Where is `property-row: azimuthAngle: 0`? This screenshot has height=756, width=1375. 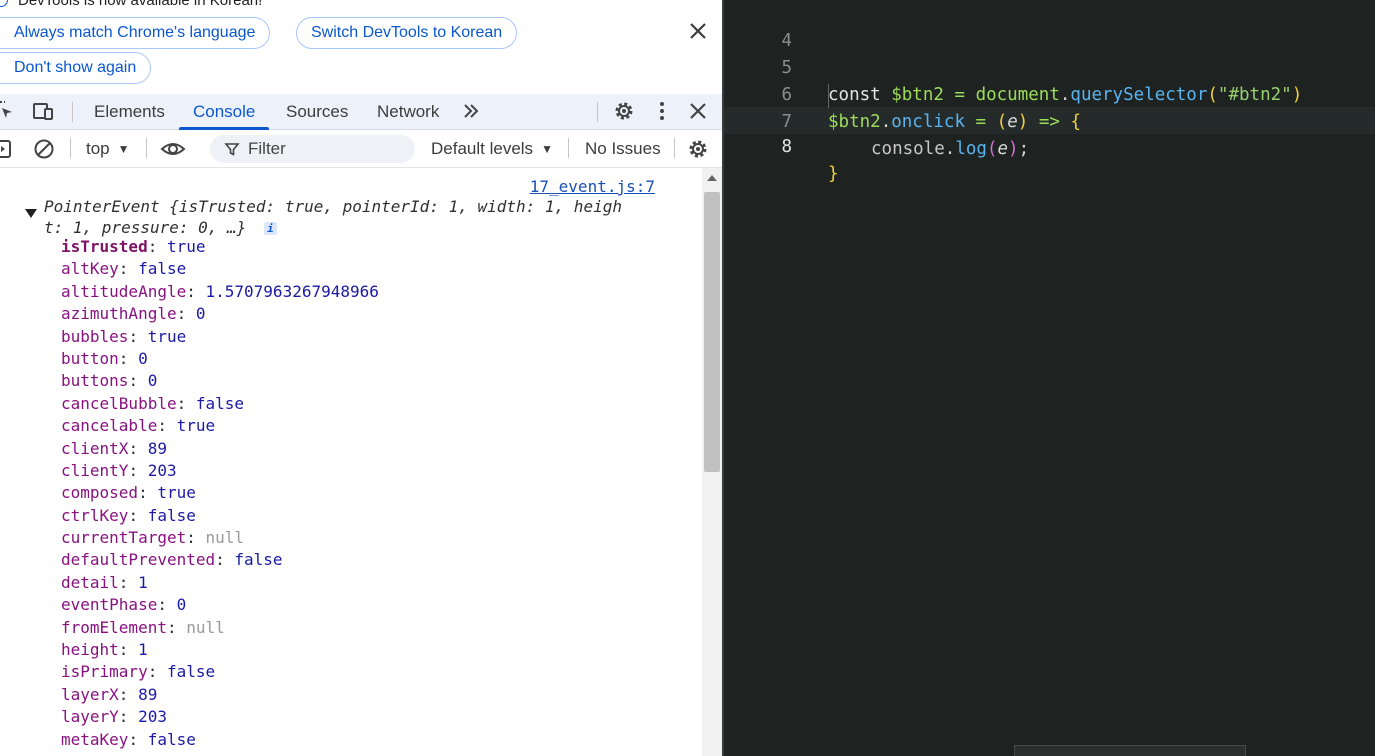
property-row: azimuthAngle: 0 is located at coordinates (220, 314).